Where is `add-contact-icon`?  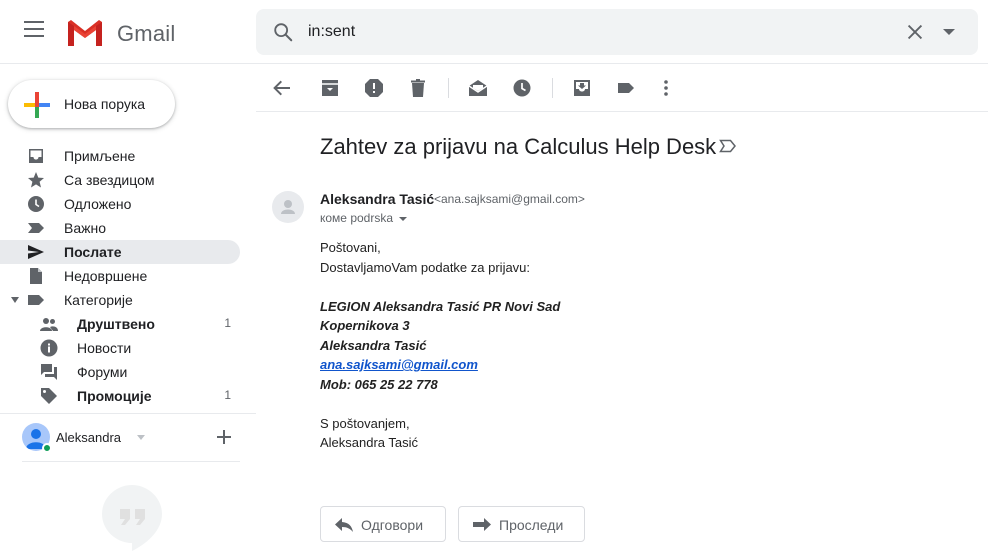
add-contact-icon is located at coordinates (224, 437).